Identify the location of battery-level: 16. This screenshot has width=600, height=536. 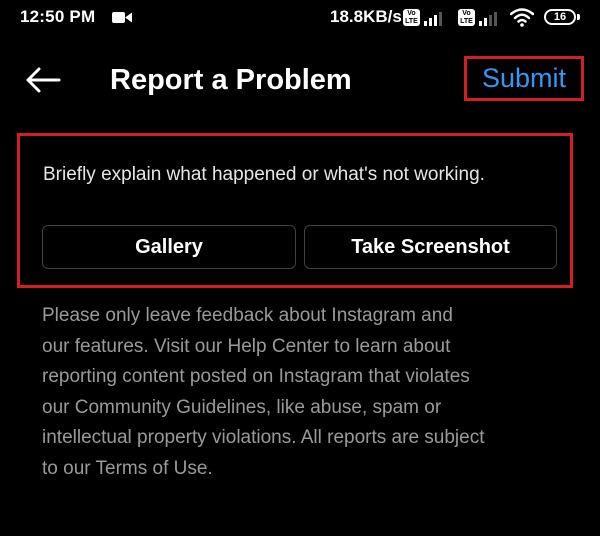
(560, 17).